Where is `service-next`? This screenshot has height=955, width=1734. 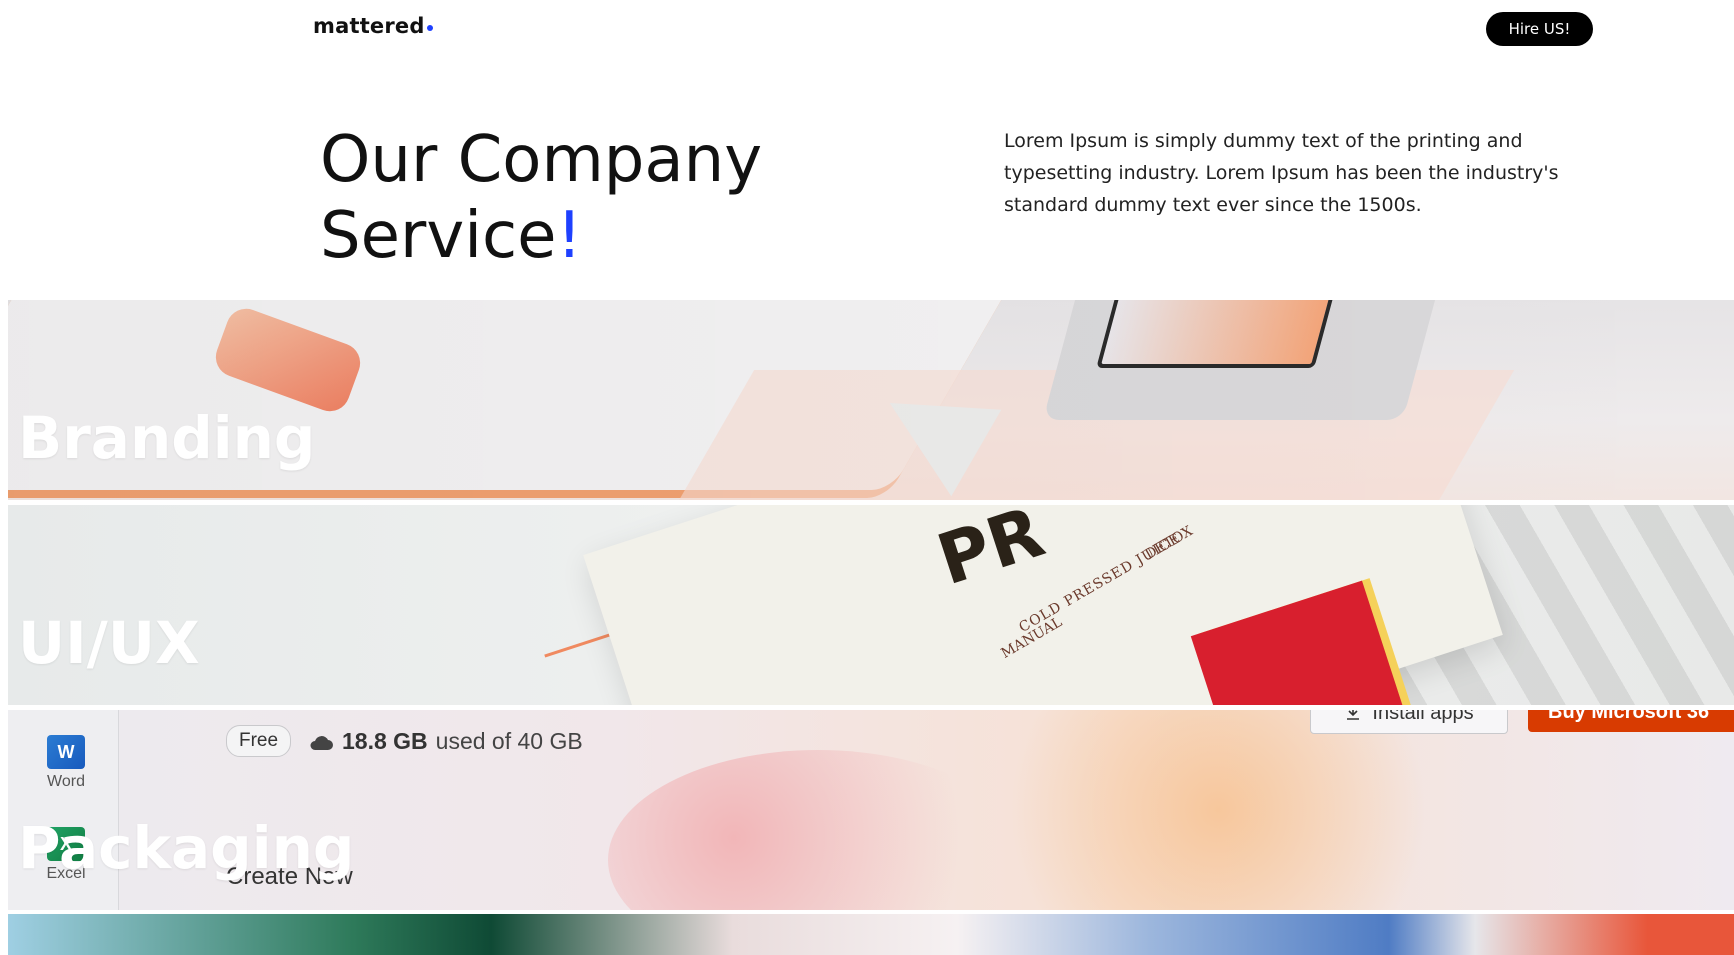
service-next is located at coordinates (871, 934).